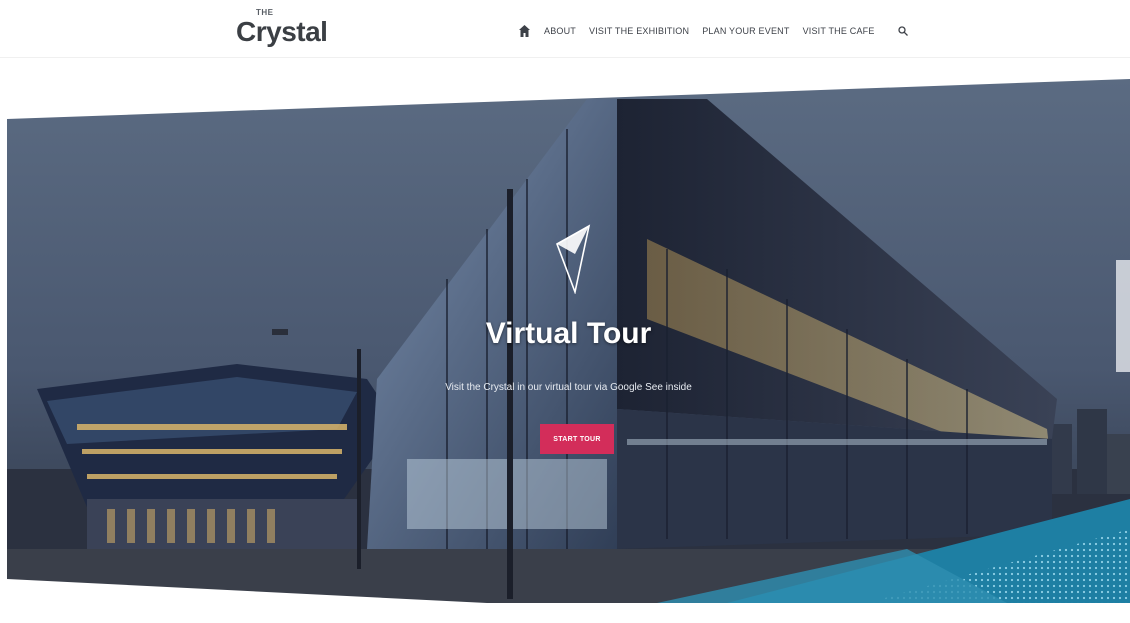 This screenshot has height=623, width=1130. Describe the element at coordinates (573, 259) in the screenshot. I see `triangle-logo-icon` at that location.